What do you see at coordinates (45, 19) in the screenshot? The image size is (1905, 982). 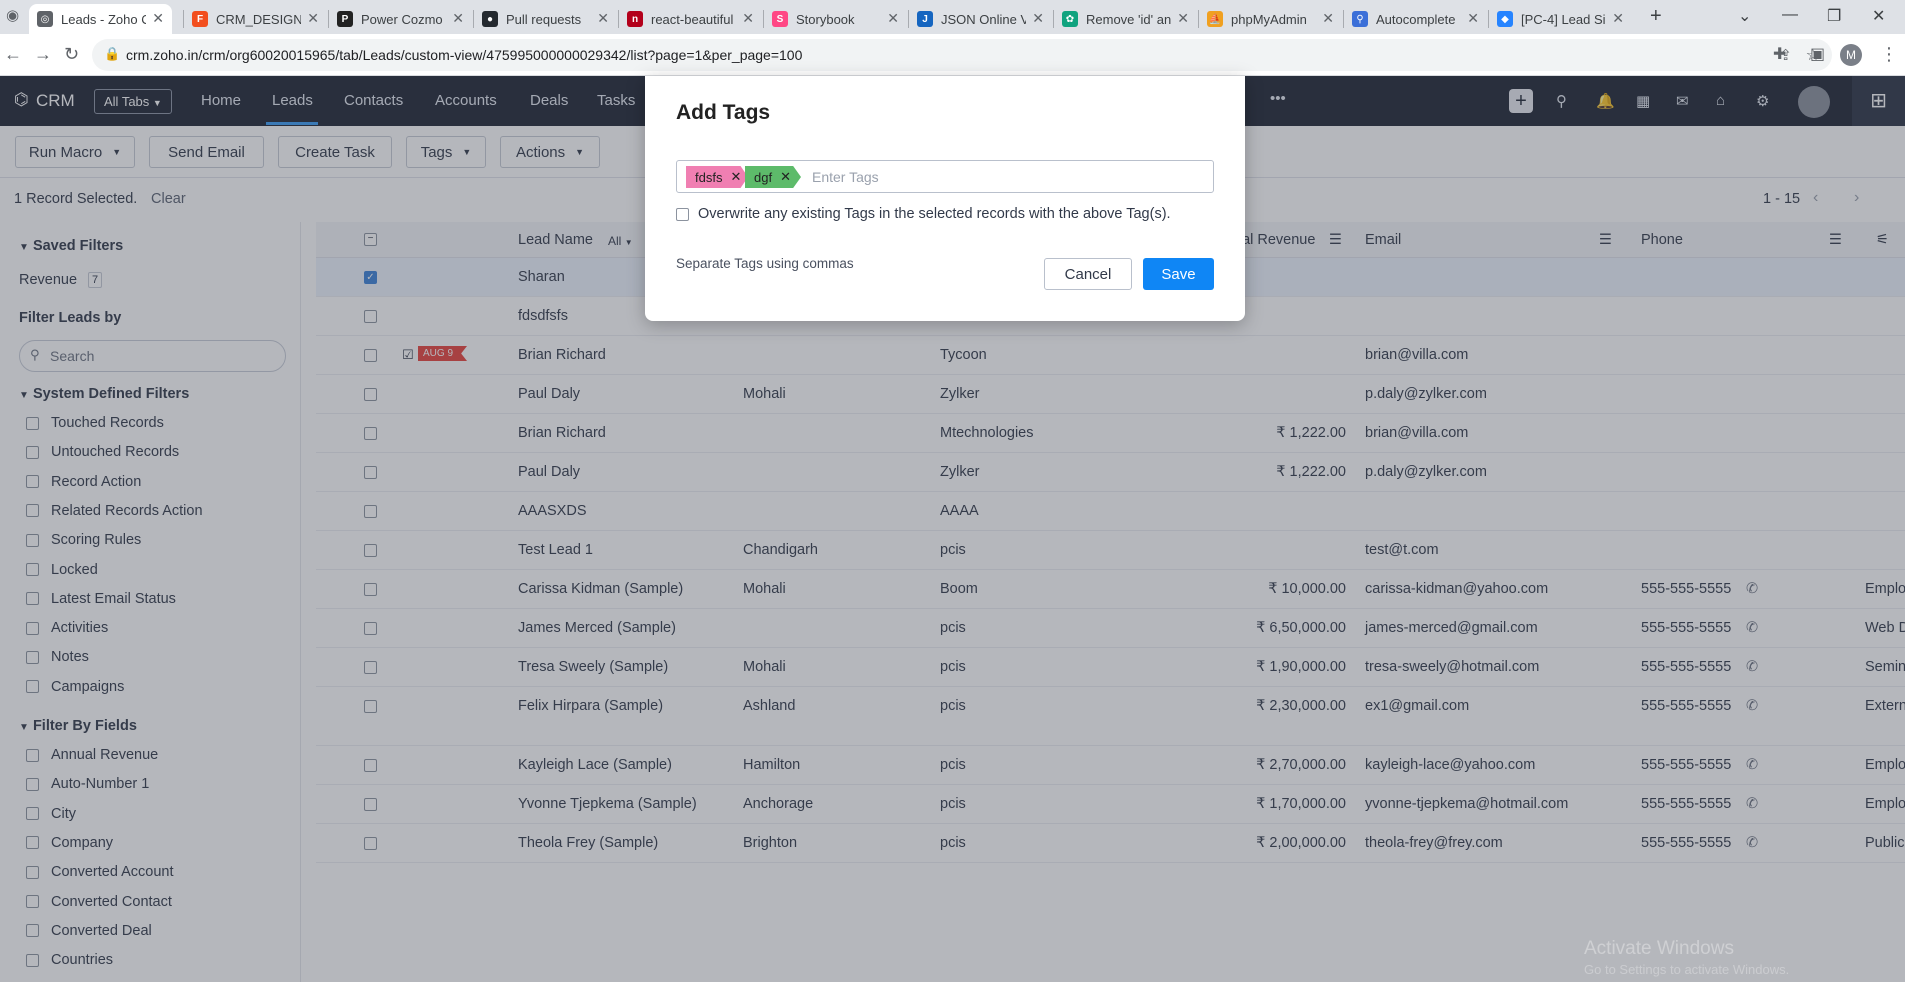 I see `tab-favicon-icon: ◎` at bounding box center [45, 19].